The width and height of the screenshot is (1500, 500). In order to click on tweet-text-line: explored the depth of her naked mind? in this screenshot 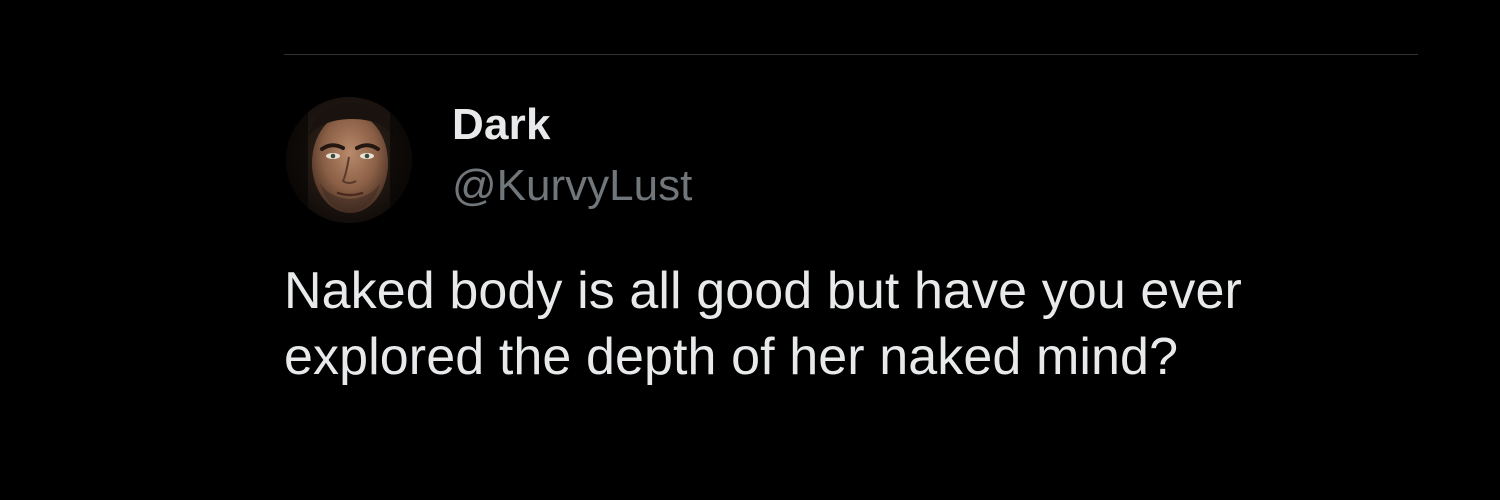, I will do `click(731, 357)`.